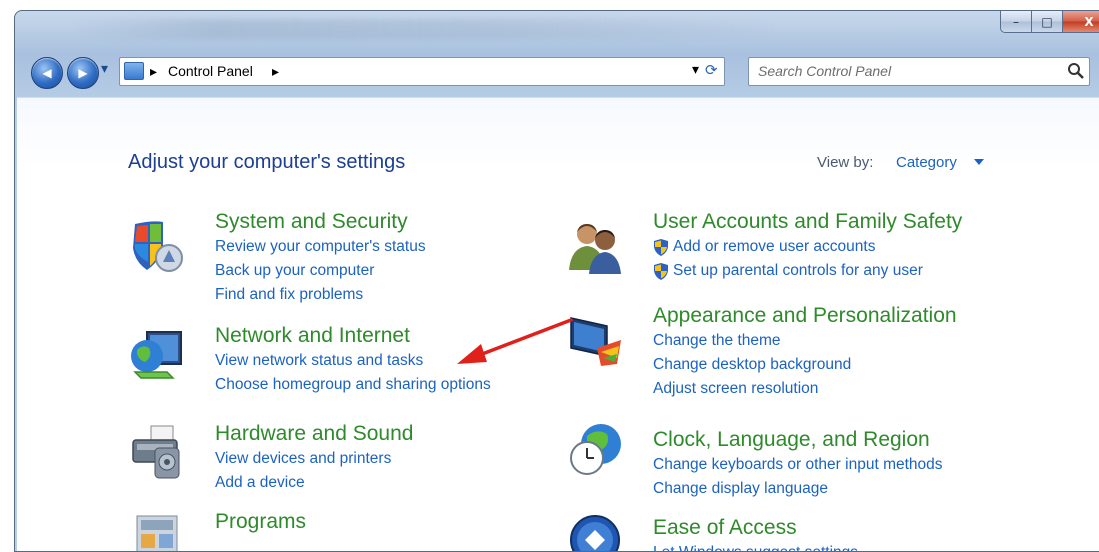 The height and width of the screenshot is (552, 1099). Describe the element at coordinates (979, 162) in the screenshot. I see `chevron-down-icon` at that location.